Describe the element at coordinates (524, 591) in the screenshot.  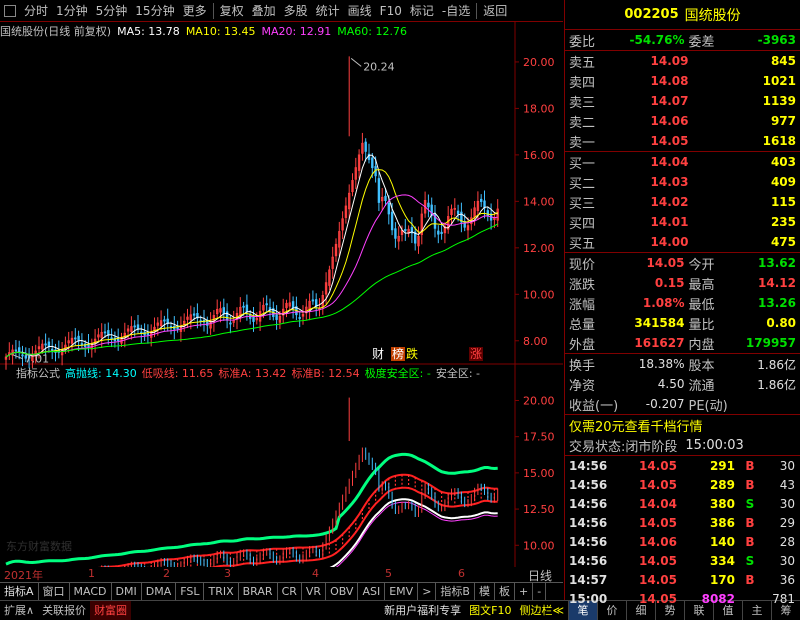
I see `indicator-tab: +` at that location.